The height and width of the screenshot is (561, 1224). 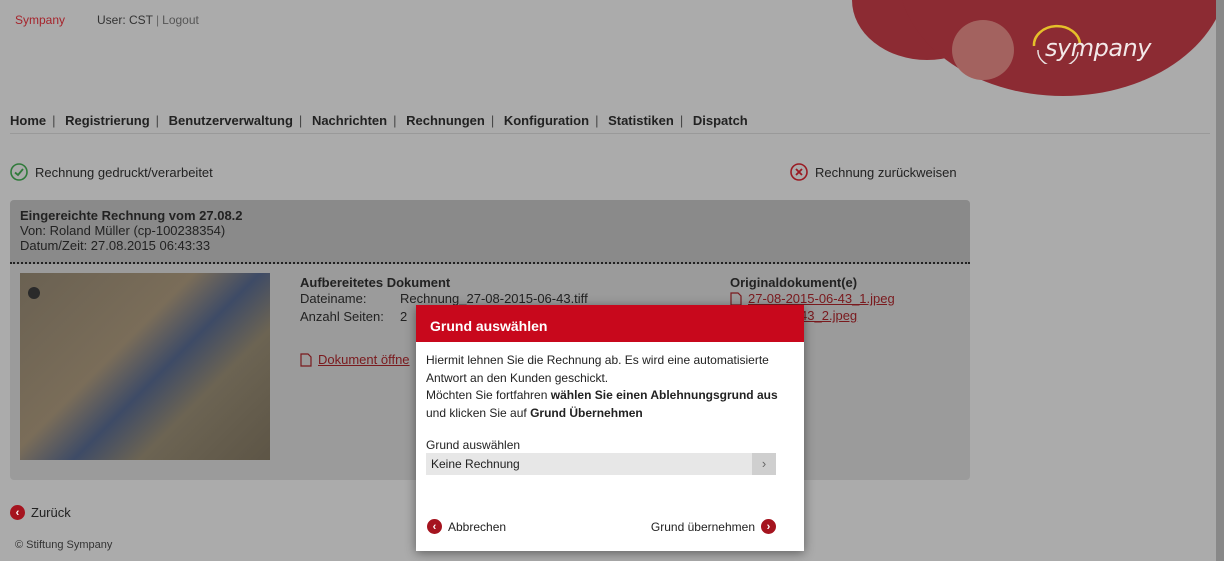 I want to click on nav-divider, so click(x=610, y=133).